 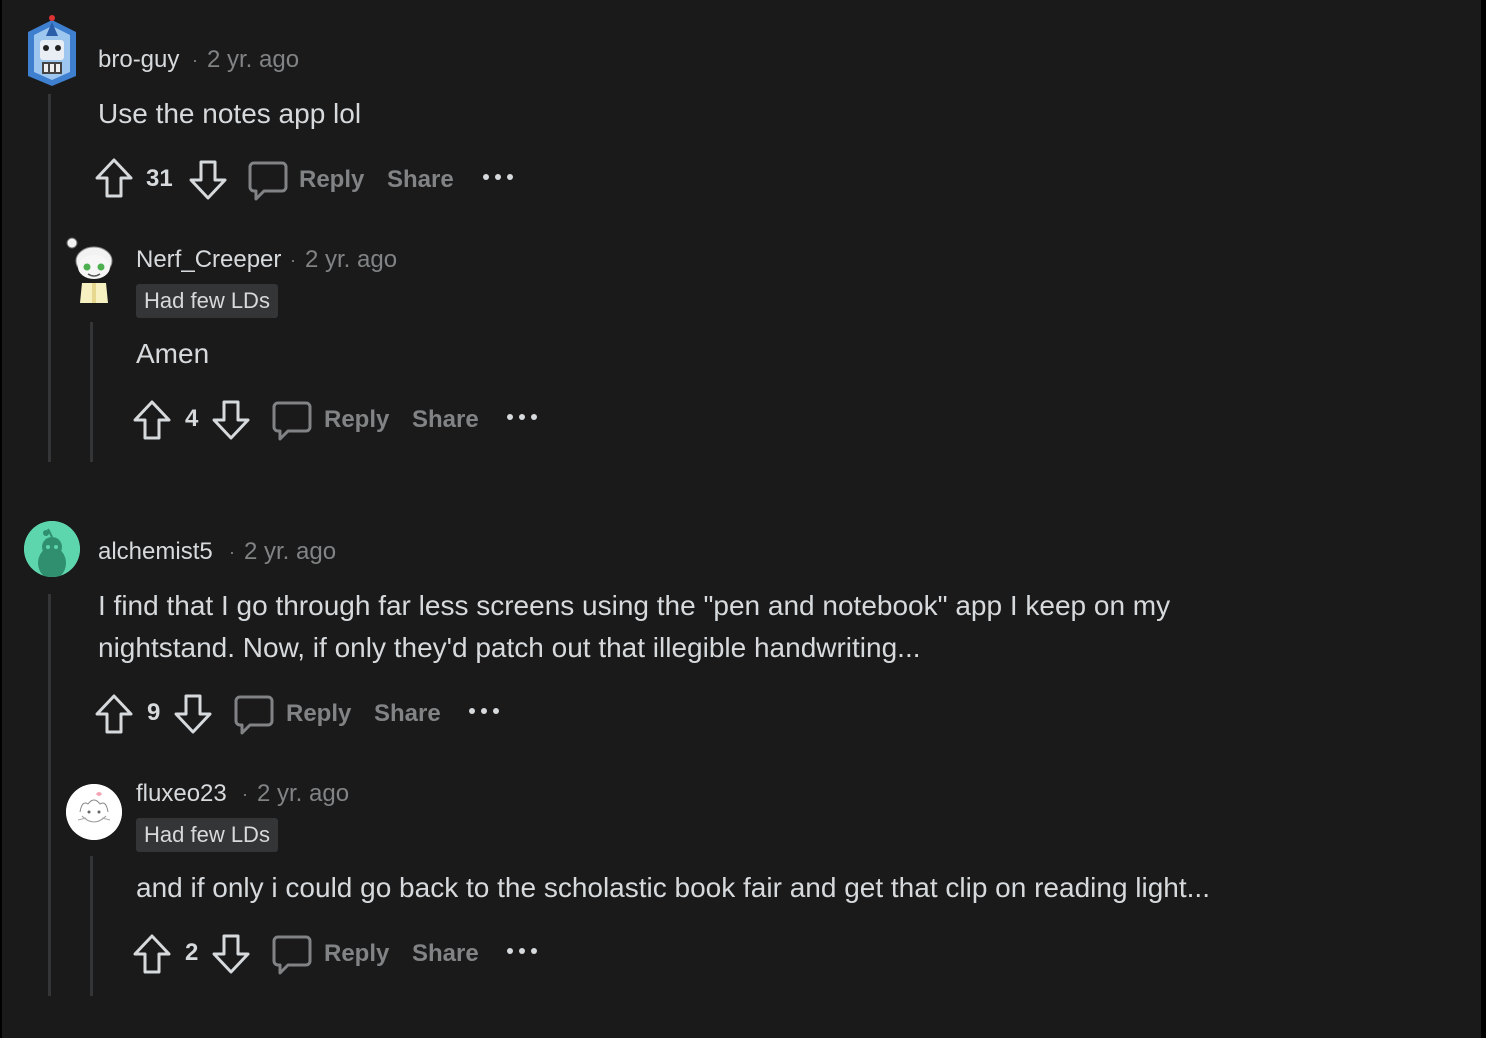 I want to click on comment-author: Nerf_Creeper, so click(x=208, y=260).